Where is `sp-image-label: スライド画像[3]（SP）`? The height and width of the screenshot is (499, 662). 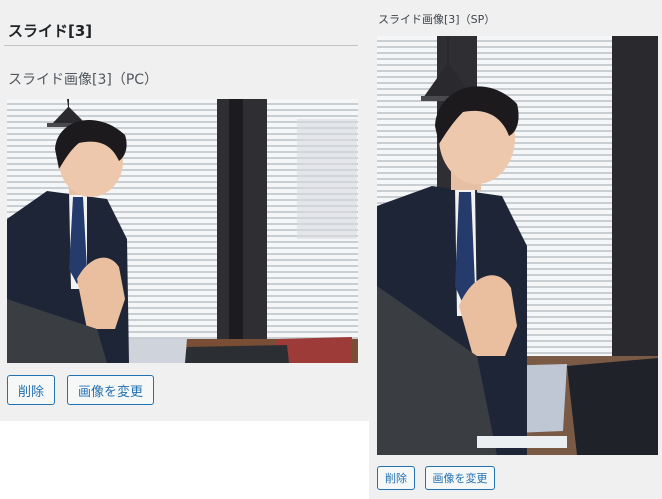 sp-image-label: スライド画像[3]（SP） is located at coordinates (437, 19).